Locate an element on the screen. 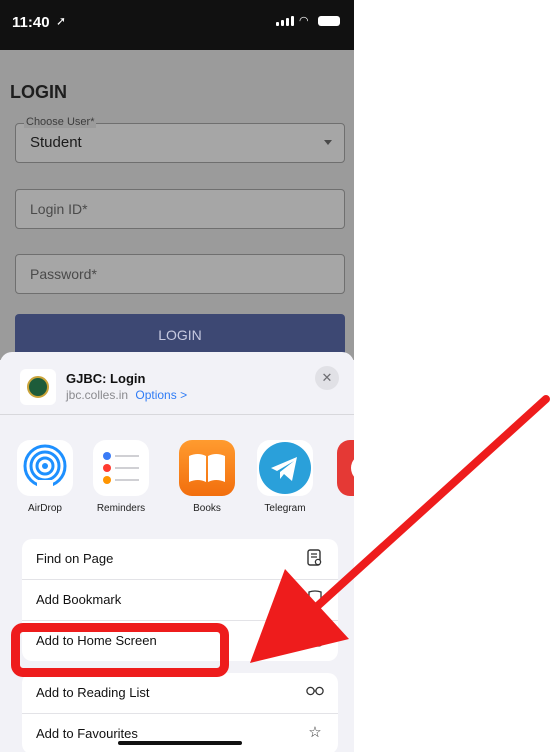 The height and width of the screenshot is (752, 550). wifi-icon: ◠ is located at coordinates (304, 21).